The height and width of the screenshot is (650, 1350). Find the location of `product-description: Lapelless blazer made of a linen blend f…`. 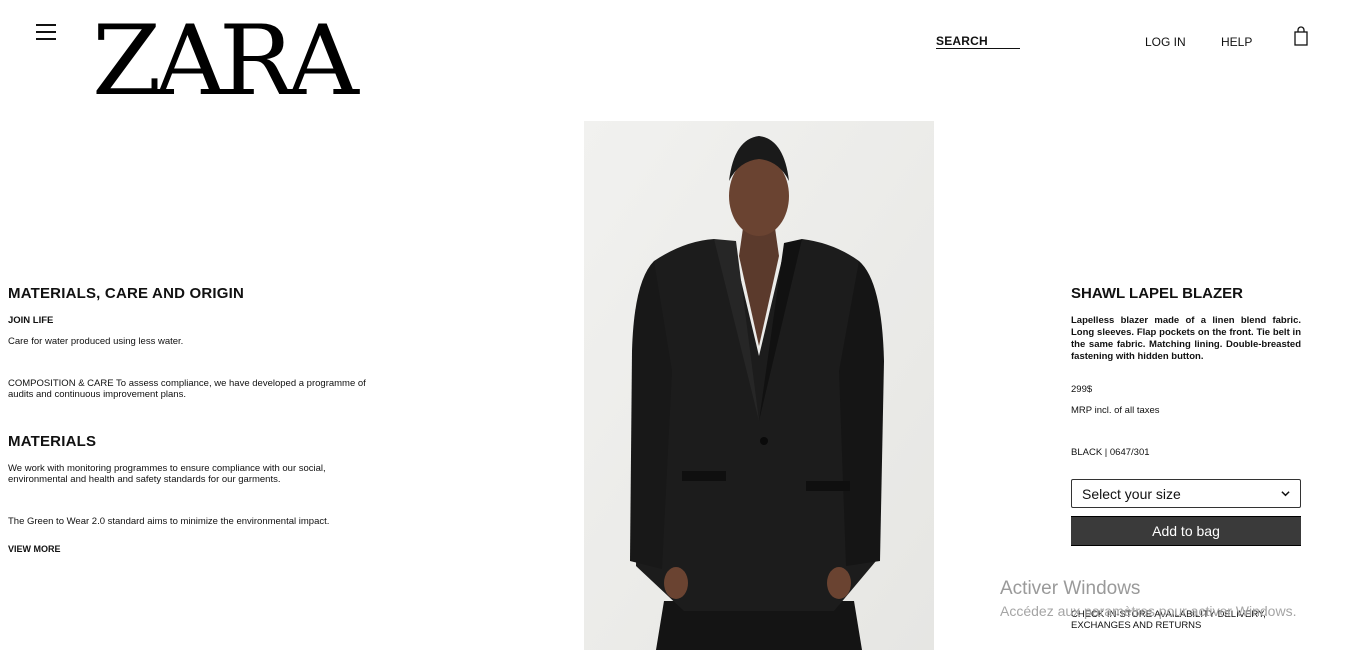

product-description: Lapelless blazer made of a linen blend f… is located at coordinates (1186, 338).